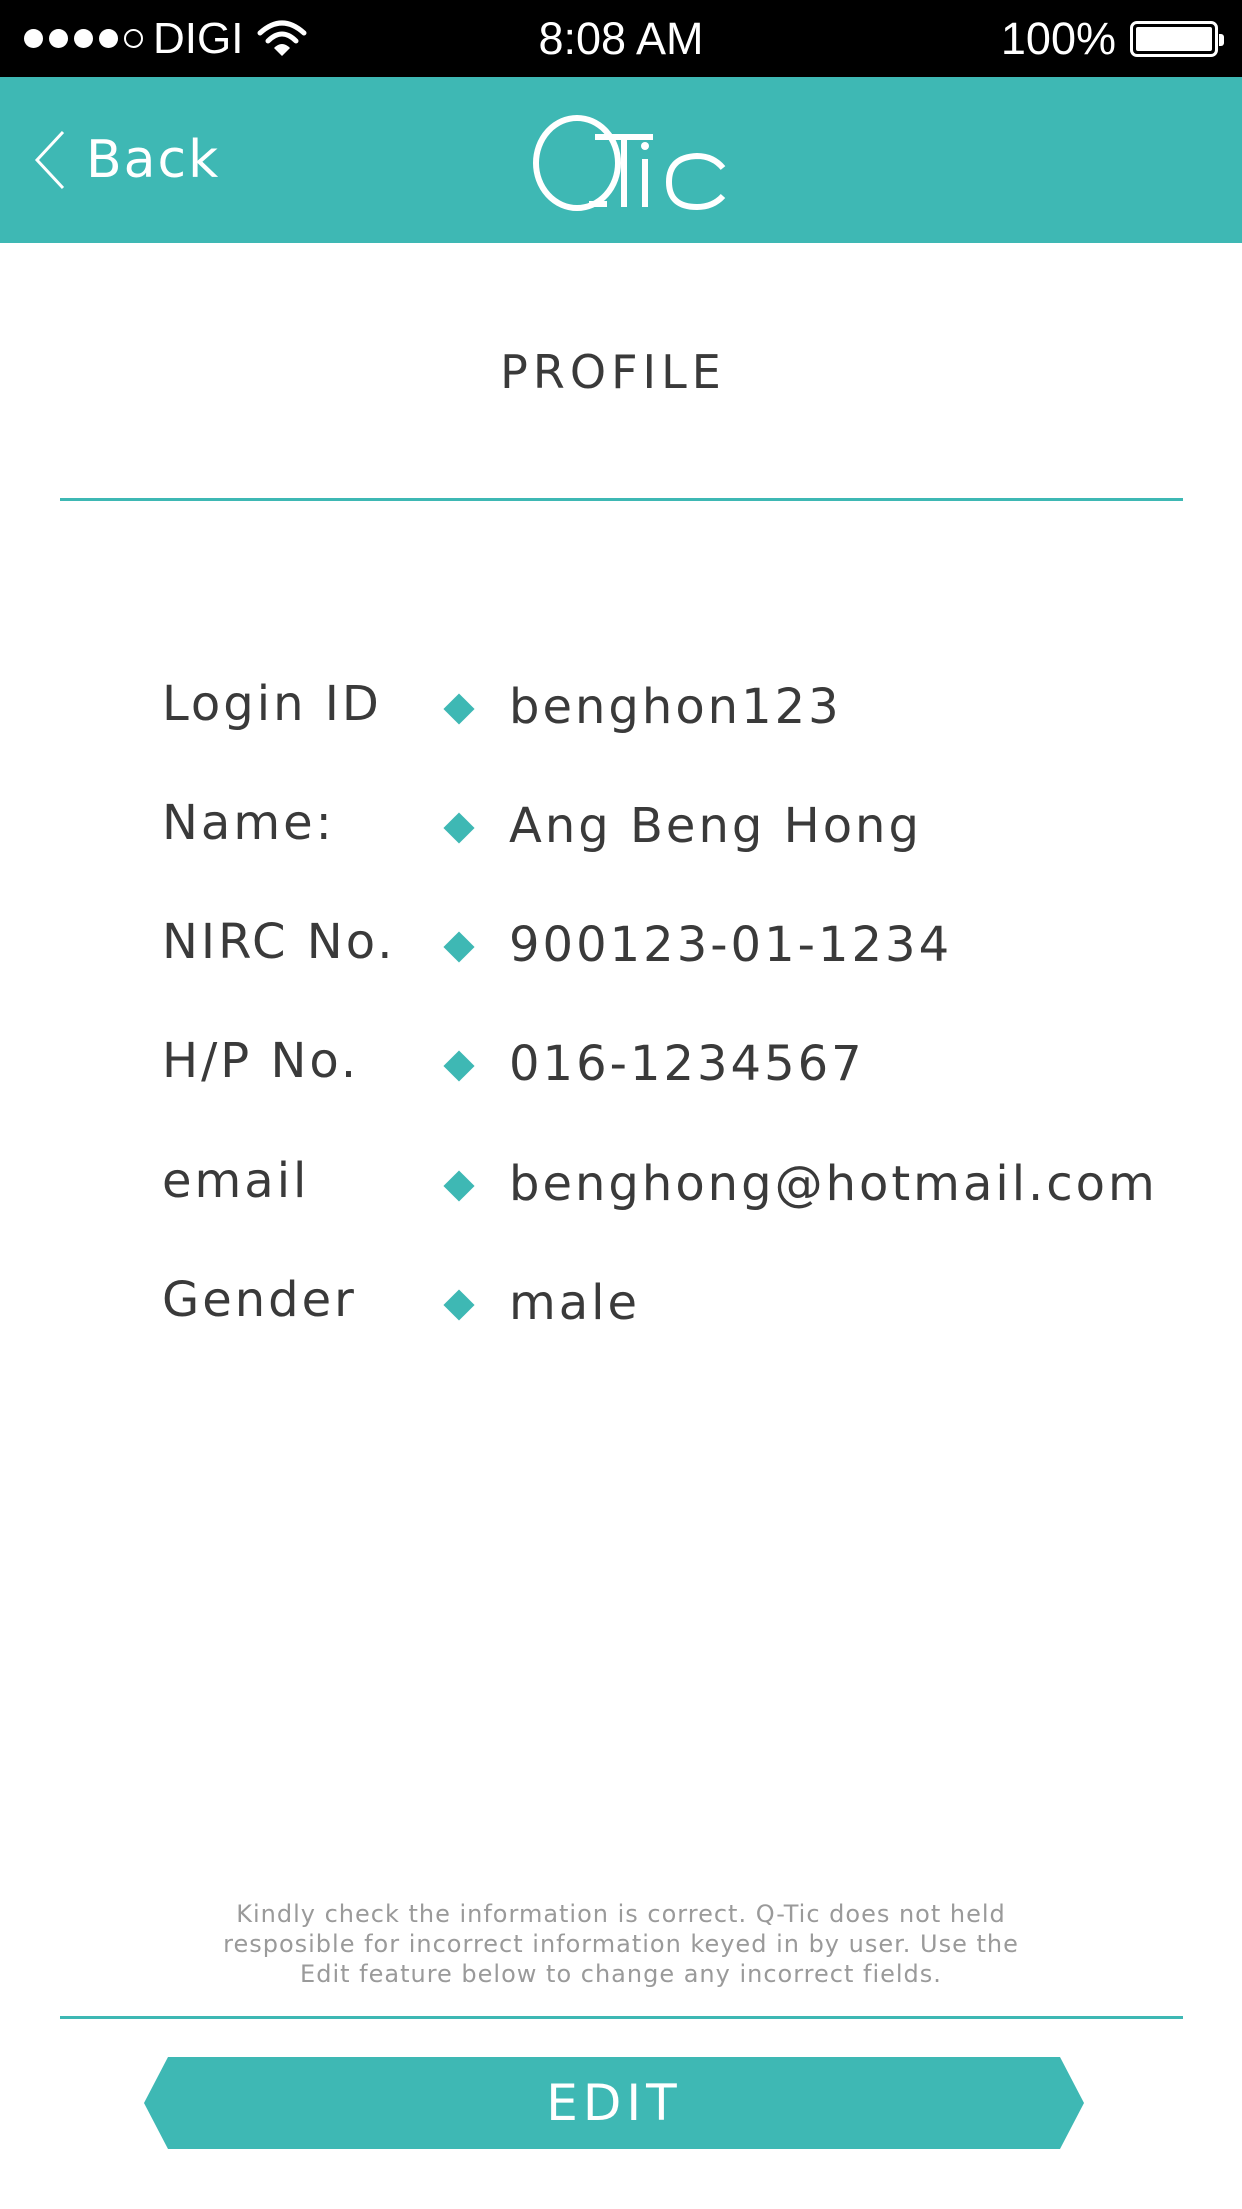 This screenshot has width=1242, height=2209. I want to click on profile-row-name: Name: Ang Beng Hong, so click(621, 833).